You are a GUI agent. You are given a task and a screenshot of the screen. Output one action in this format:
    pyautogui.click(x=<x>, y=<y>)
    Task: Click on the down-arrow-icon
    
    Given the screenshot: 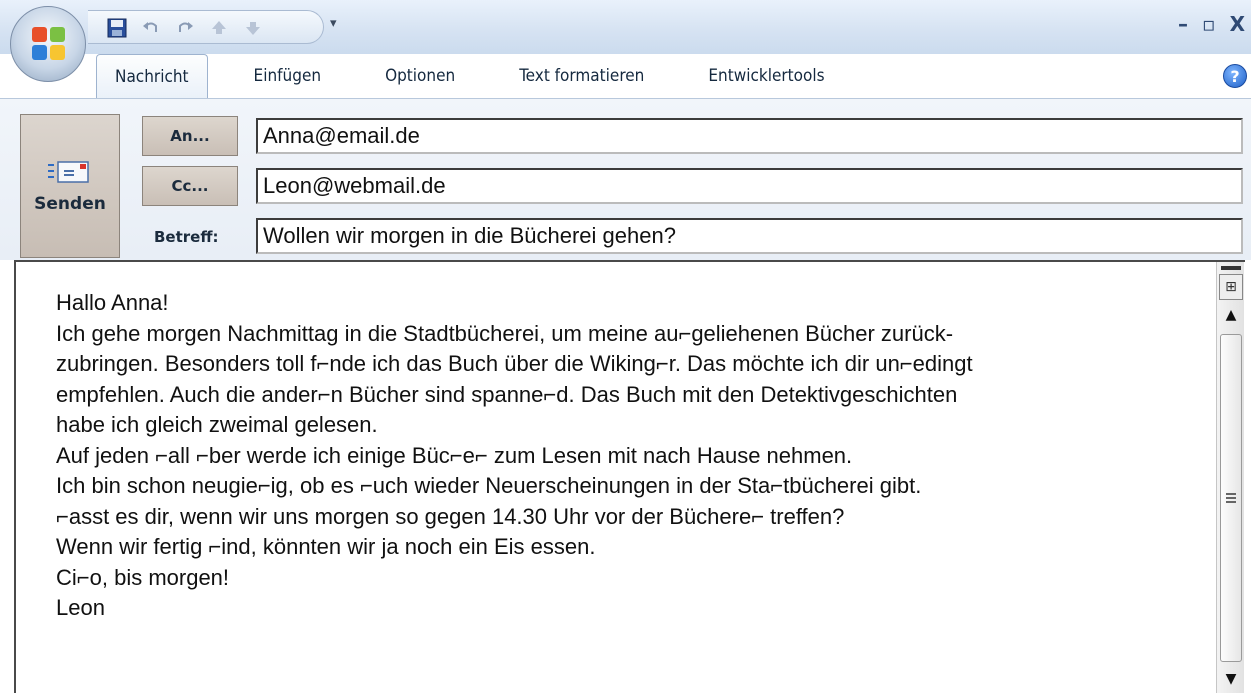 What is the action you would take?
    pyautogui.click(x=253, y=28)
    